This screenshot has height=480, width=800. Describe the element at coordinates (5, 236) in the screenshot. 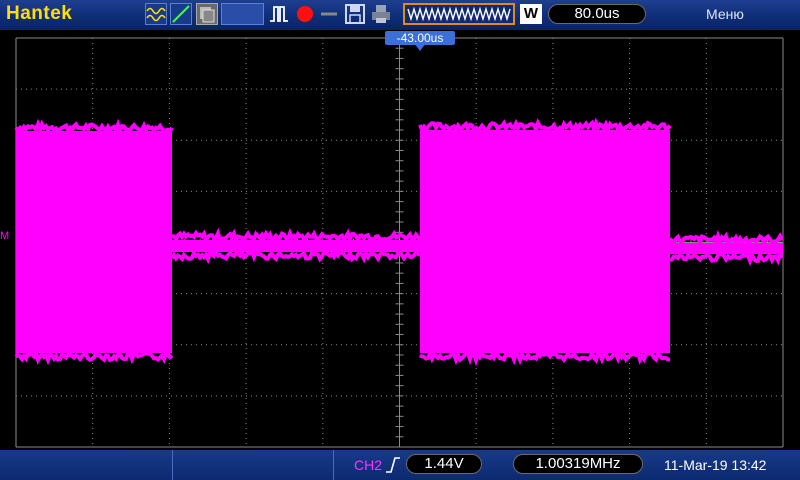

I see `channel-marker: M` at that location.